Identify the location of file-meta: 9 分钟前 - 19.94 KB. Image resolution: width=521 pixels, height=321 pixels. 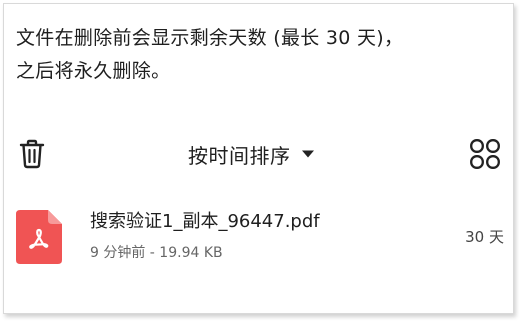
(156, 253).